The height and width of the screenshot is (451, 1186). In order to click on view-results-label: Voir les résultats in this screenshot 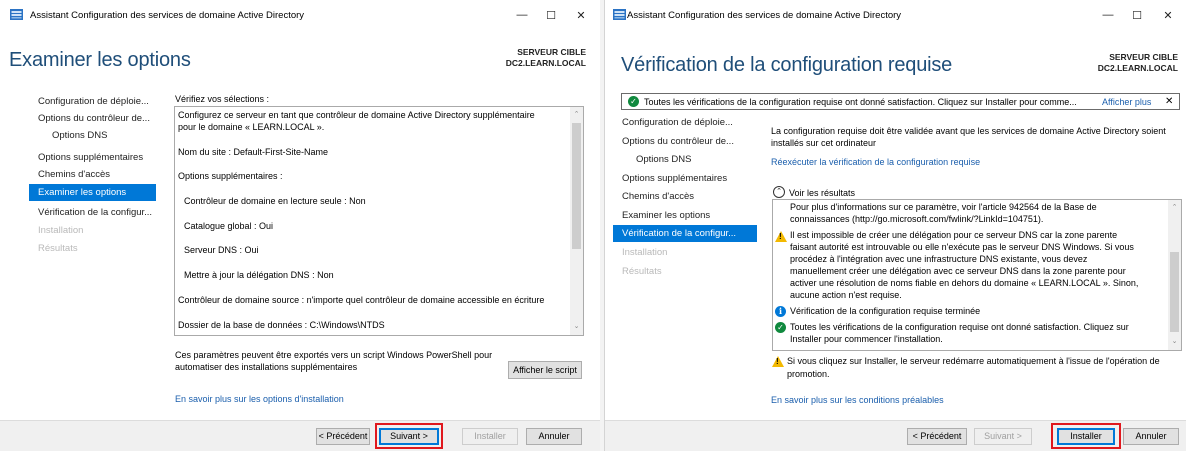, I will do `click(822, 193)`.